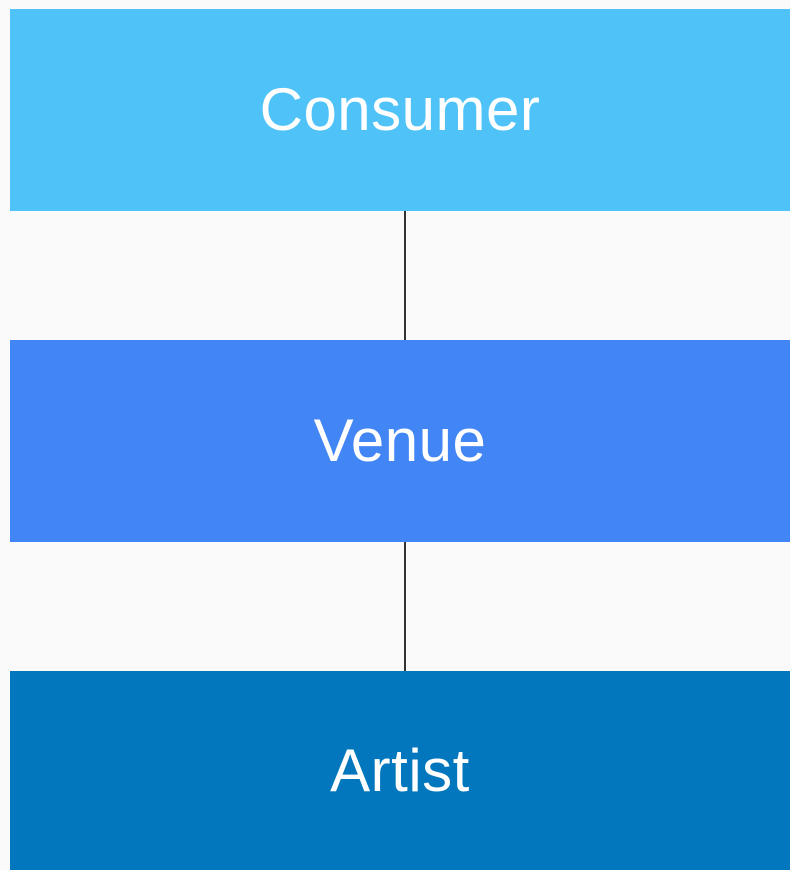  I want to click on connector-venue-artist, so click(405, 606).